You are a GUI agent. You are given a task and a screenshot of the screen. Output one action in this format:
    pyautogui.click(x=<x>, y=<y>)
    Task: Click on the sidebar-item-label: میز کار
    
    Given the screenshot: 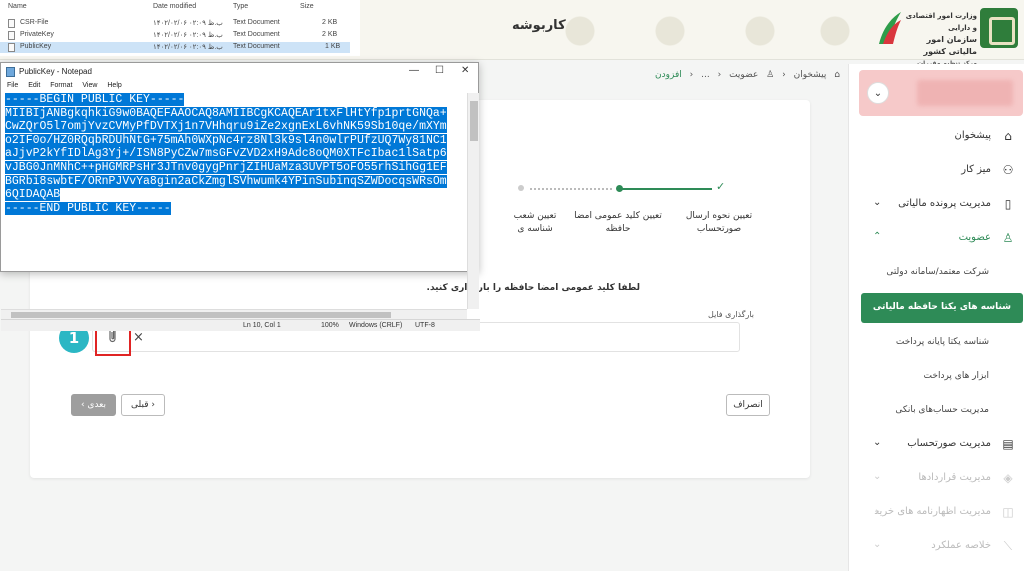 What is the action you would take?
    pyautogui.click(x=976, y=169)
    